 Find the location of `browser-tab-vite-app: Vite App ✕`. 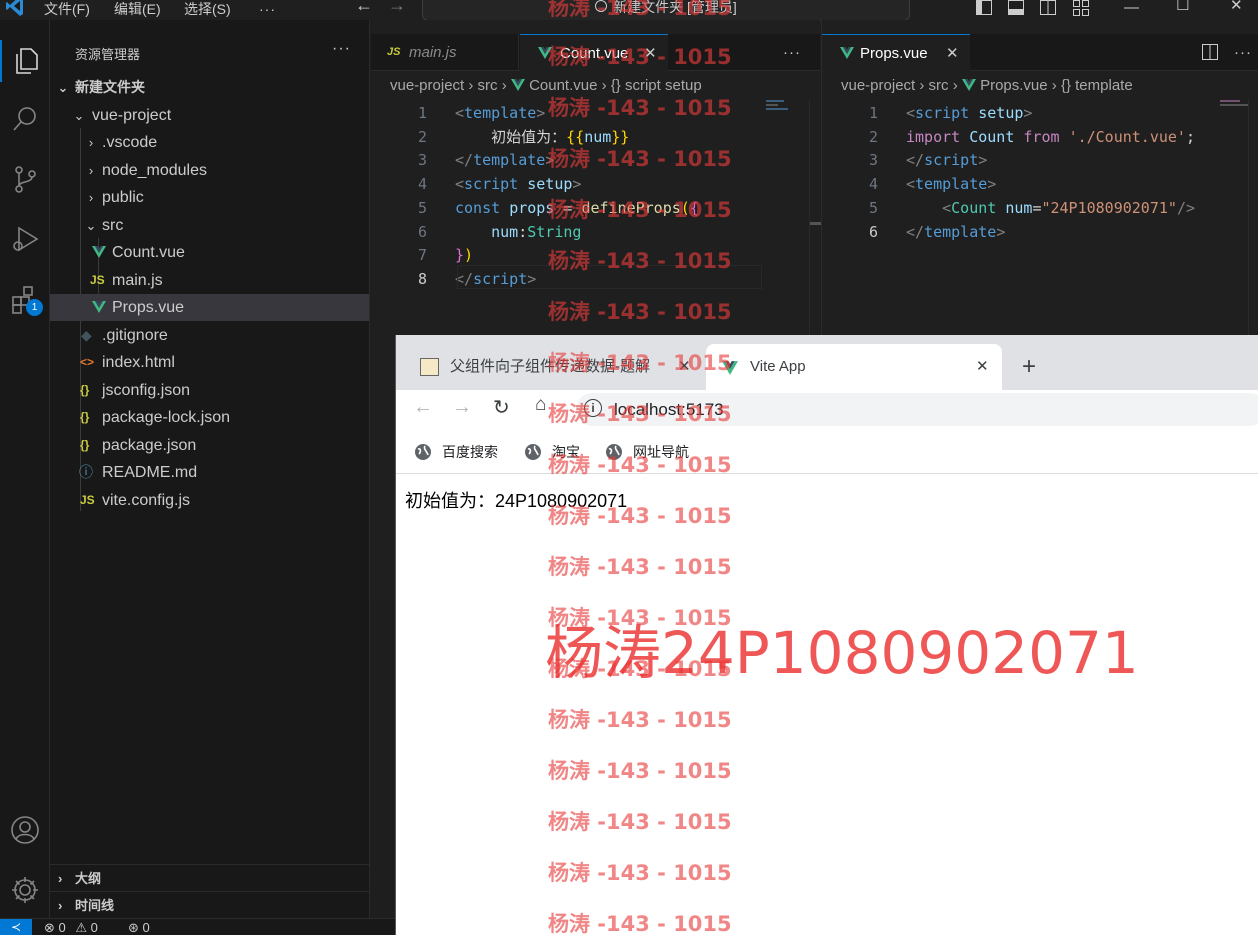

browser-tab-vite-app: Vite App ✕ is located at coordinates (854, 367).